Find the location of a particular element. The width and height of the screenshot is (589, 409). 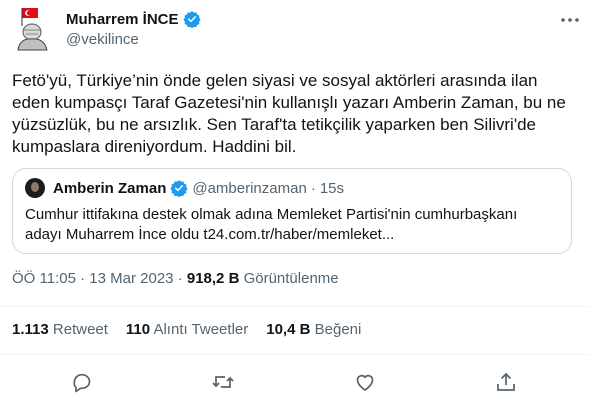

author-name-row: Muharrem İNCE is located at coordinates (133, 19).